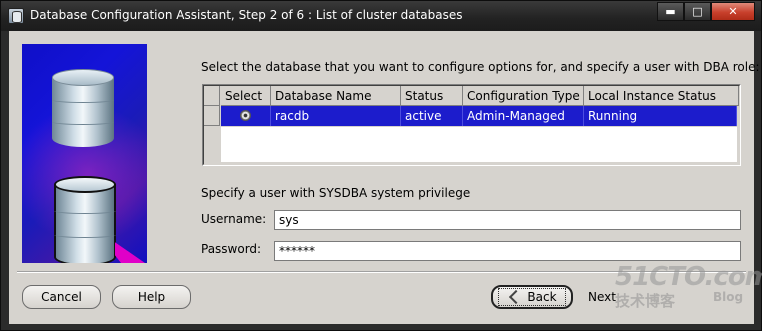 The image size is (762, 331). I want to click on username-label: Username:, so click(234, 219).